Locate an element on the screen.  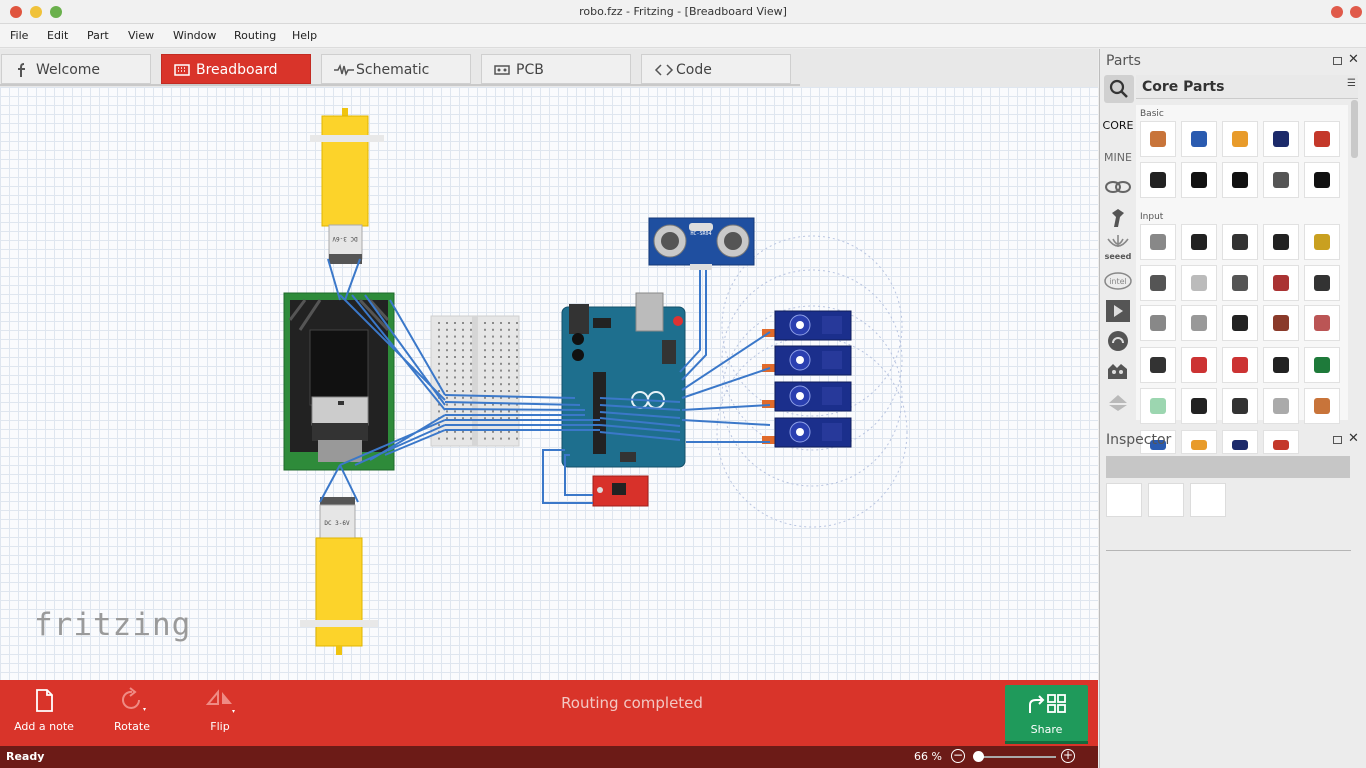
tab-schematic: Schematic is located at coordinates (396, 69).